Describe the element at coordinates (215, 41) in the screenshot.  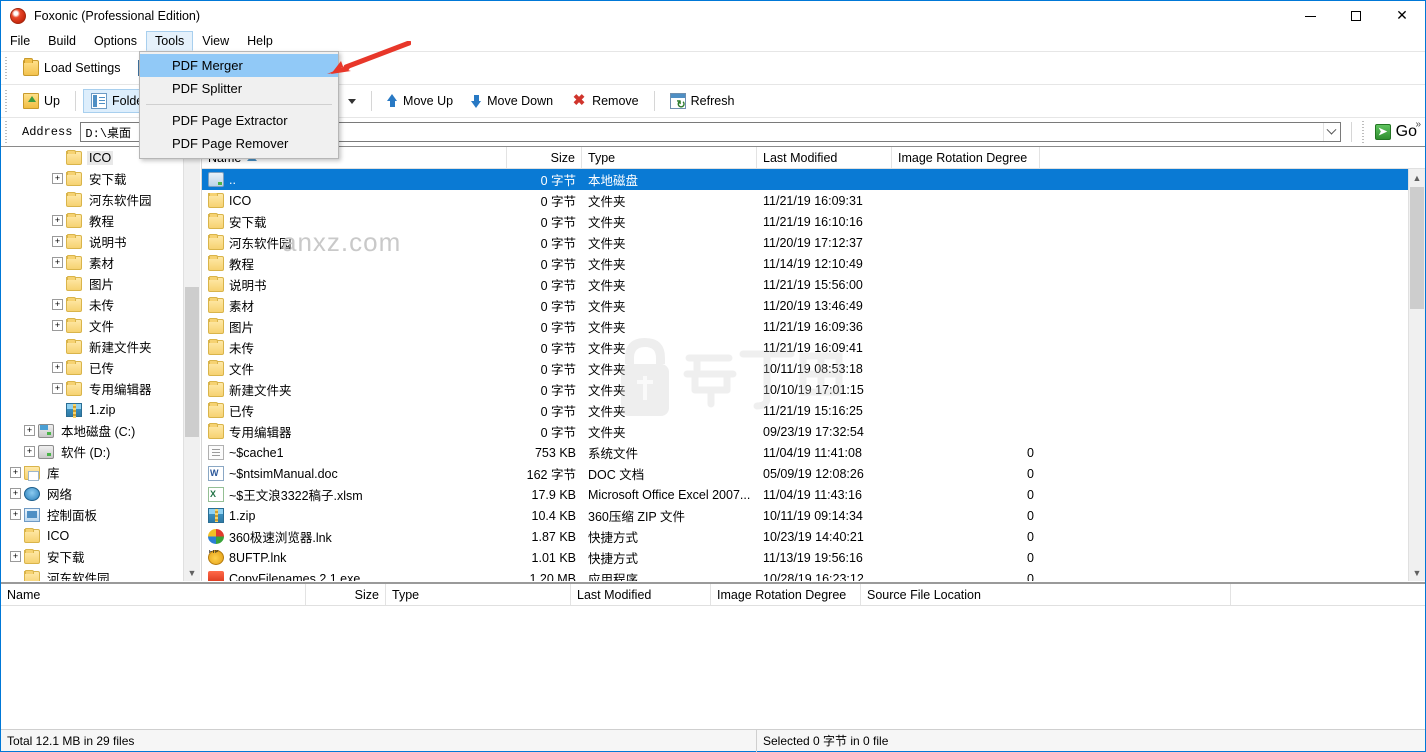
I see `menu-view: View` at that location.